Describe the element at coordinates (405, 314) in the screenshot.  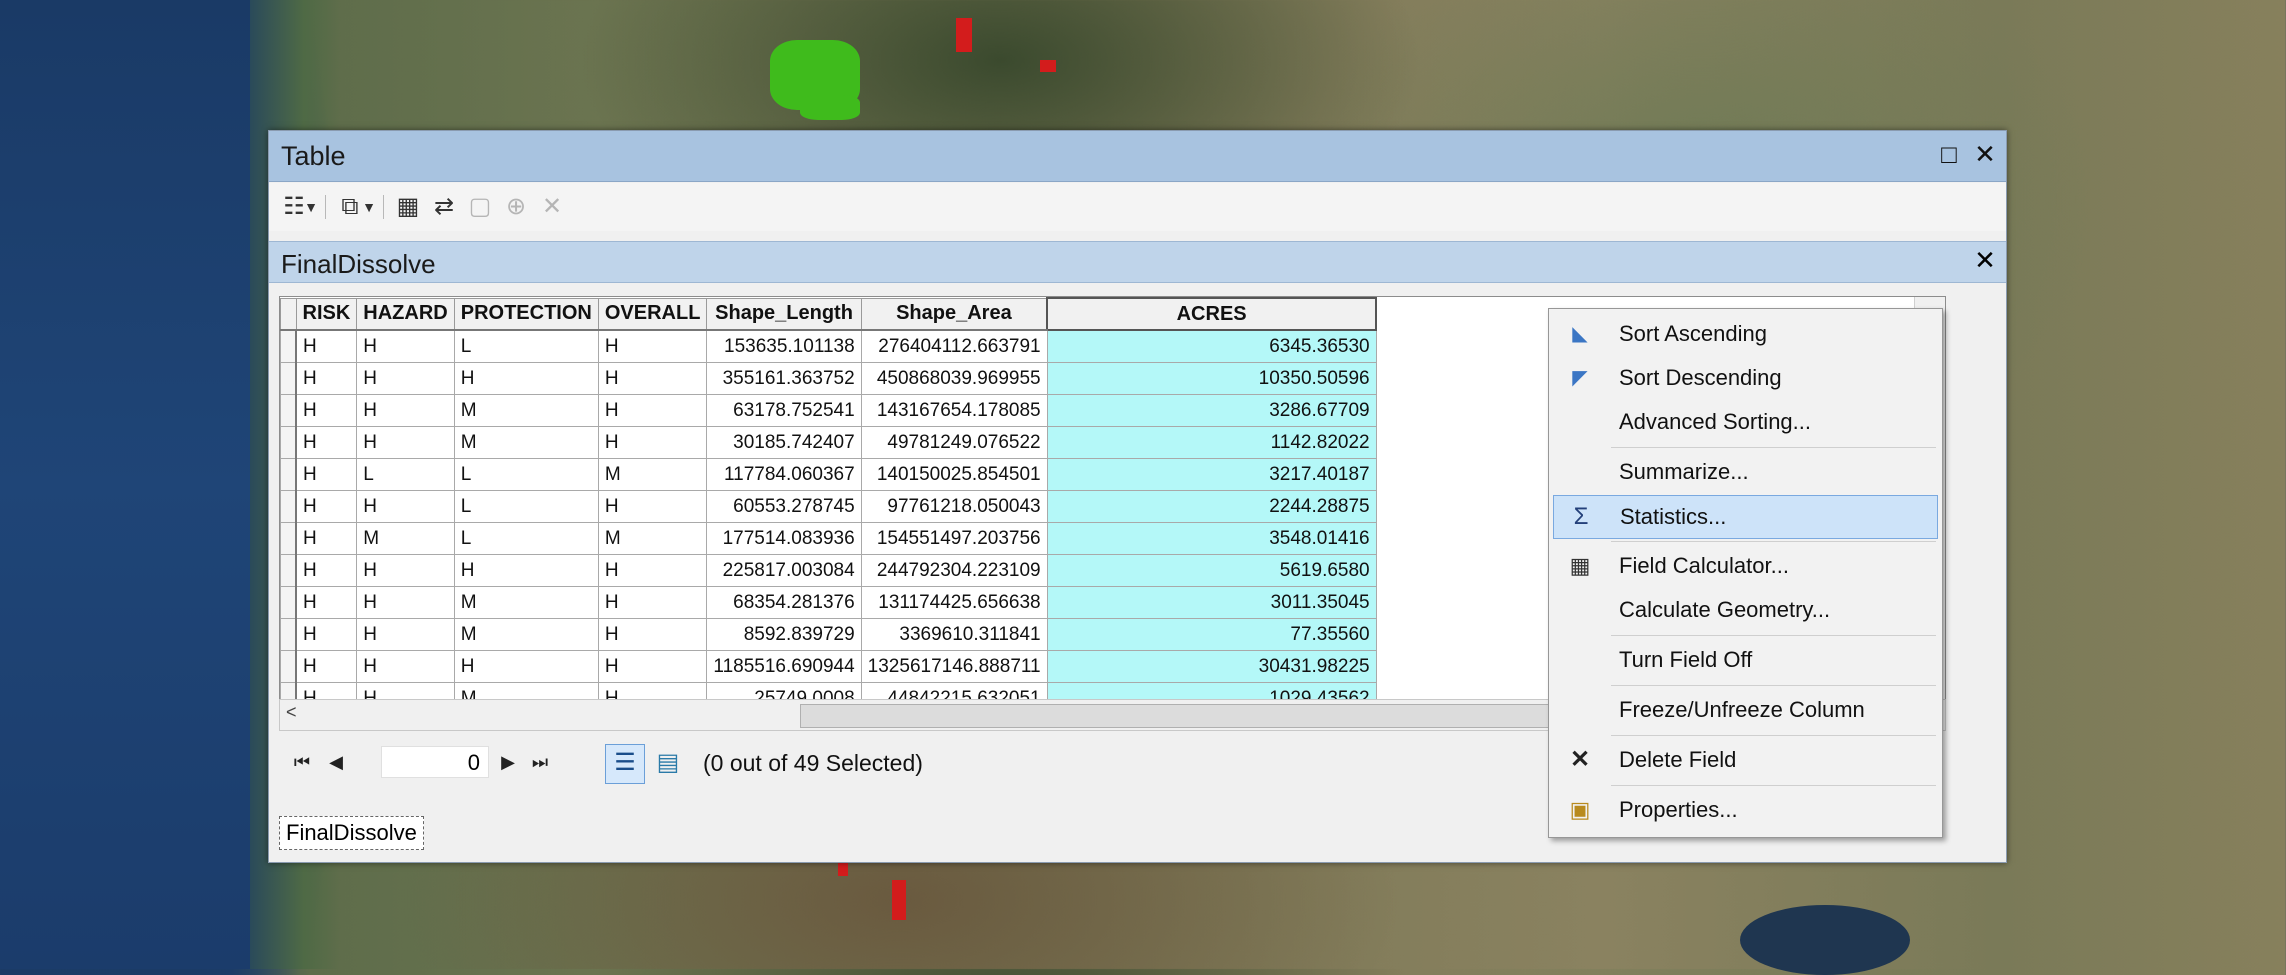
I see `column-header-hazard: HAZARD` at that location.